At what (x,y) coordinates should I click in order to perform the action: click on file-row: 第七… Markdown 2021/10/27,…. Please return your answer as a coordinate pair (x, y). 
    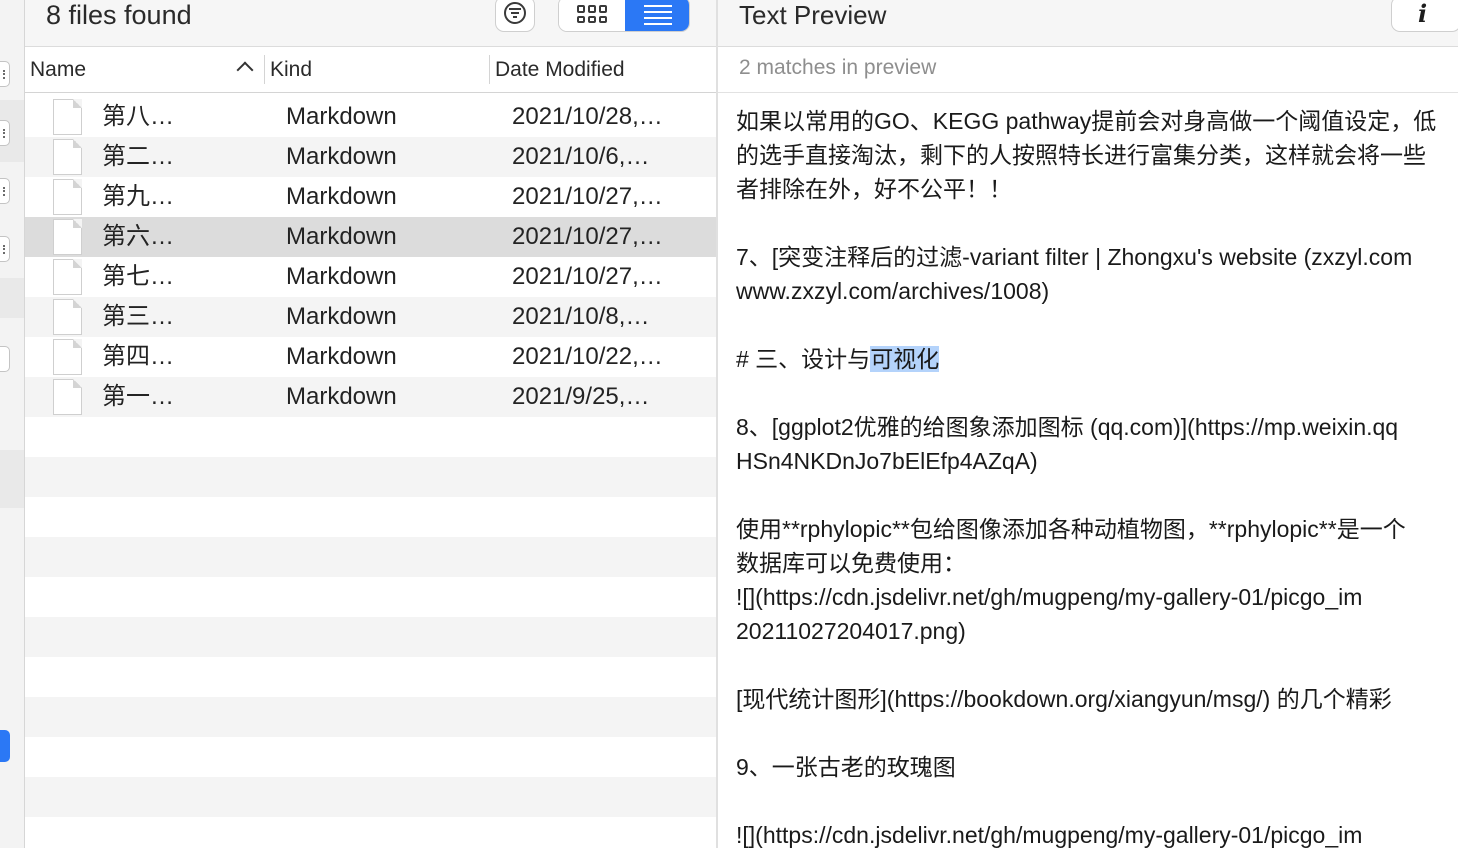
    Looking at the image, I should click on (371, 277).